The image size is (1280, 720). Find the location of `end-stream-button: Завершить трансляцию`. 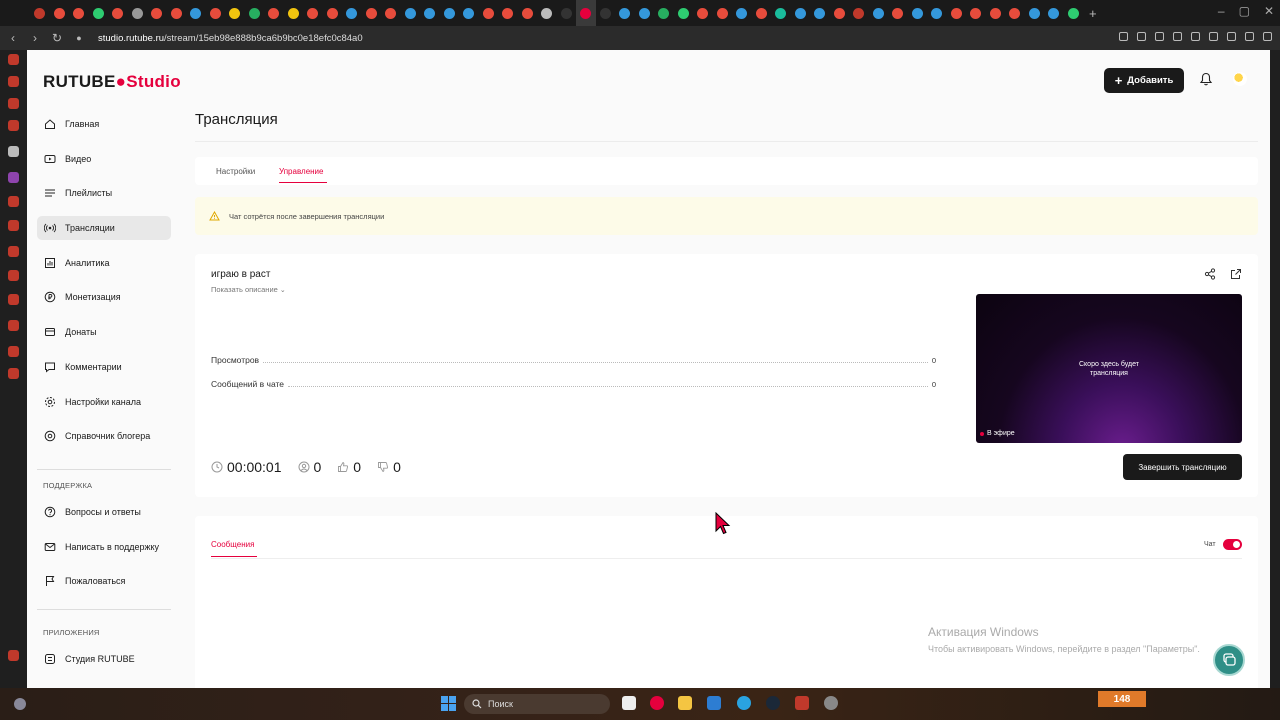

end-stream-button: Завершить трансляцию is located at coordinates (1182, 467).